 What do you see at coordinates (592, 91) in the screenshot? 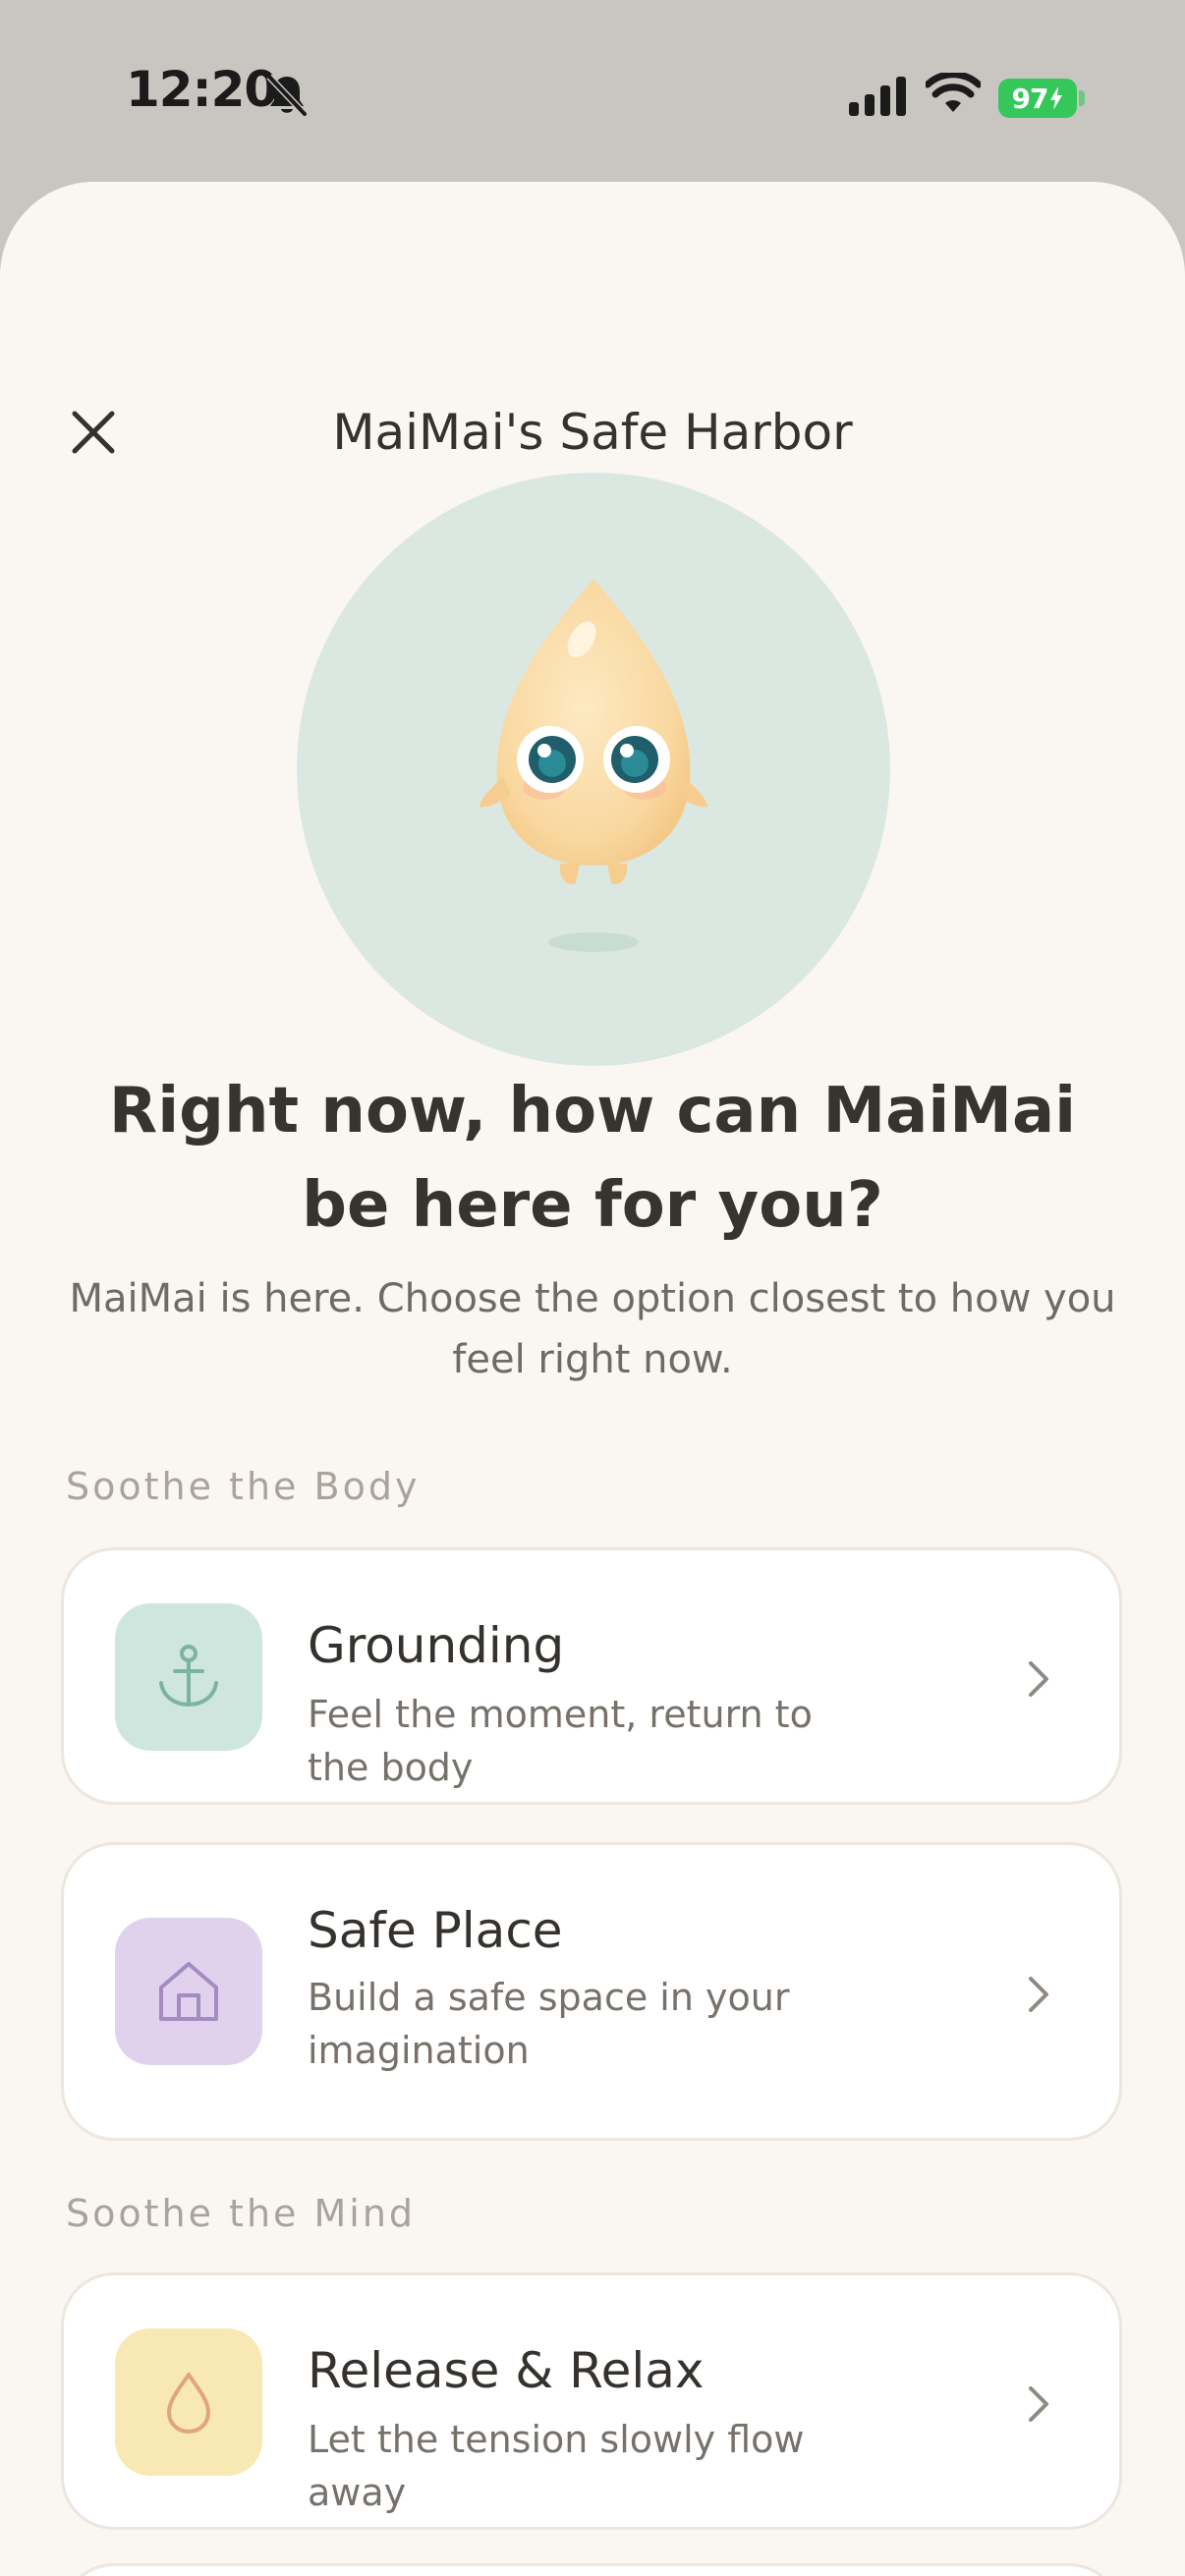
I see `status-bar: 12:20 97` at bounding box center [592, 91].